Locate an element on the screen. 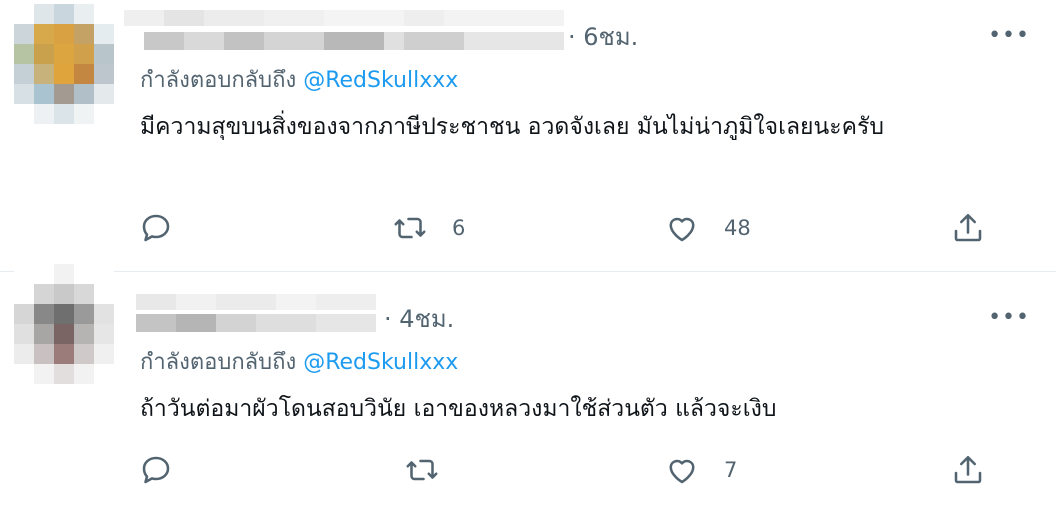 The height and width of the screenshot is (513, 1056). like-button: 48 is located at coordinates (707, 228).